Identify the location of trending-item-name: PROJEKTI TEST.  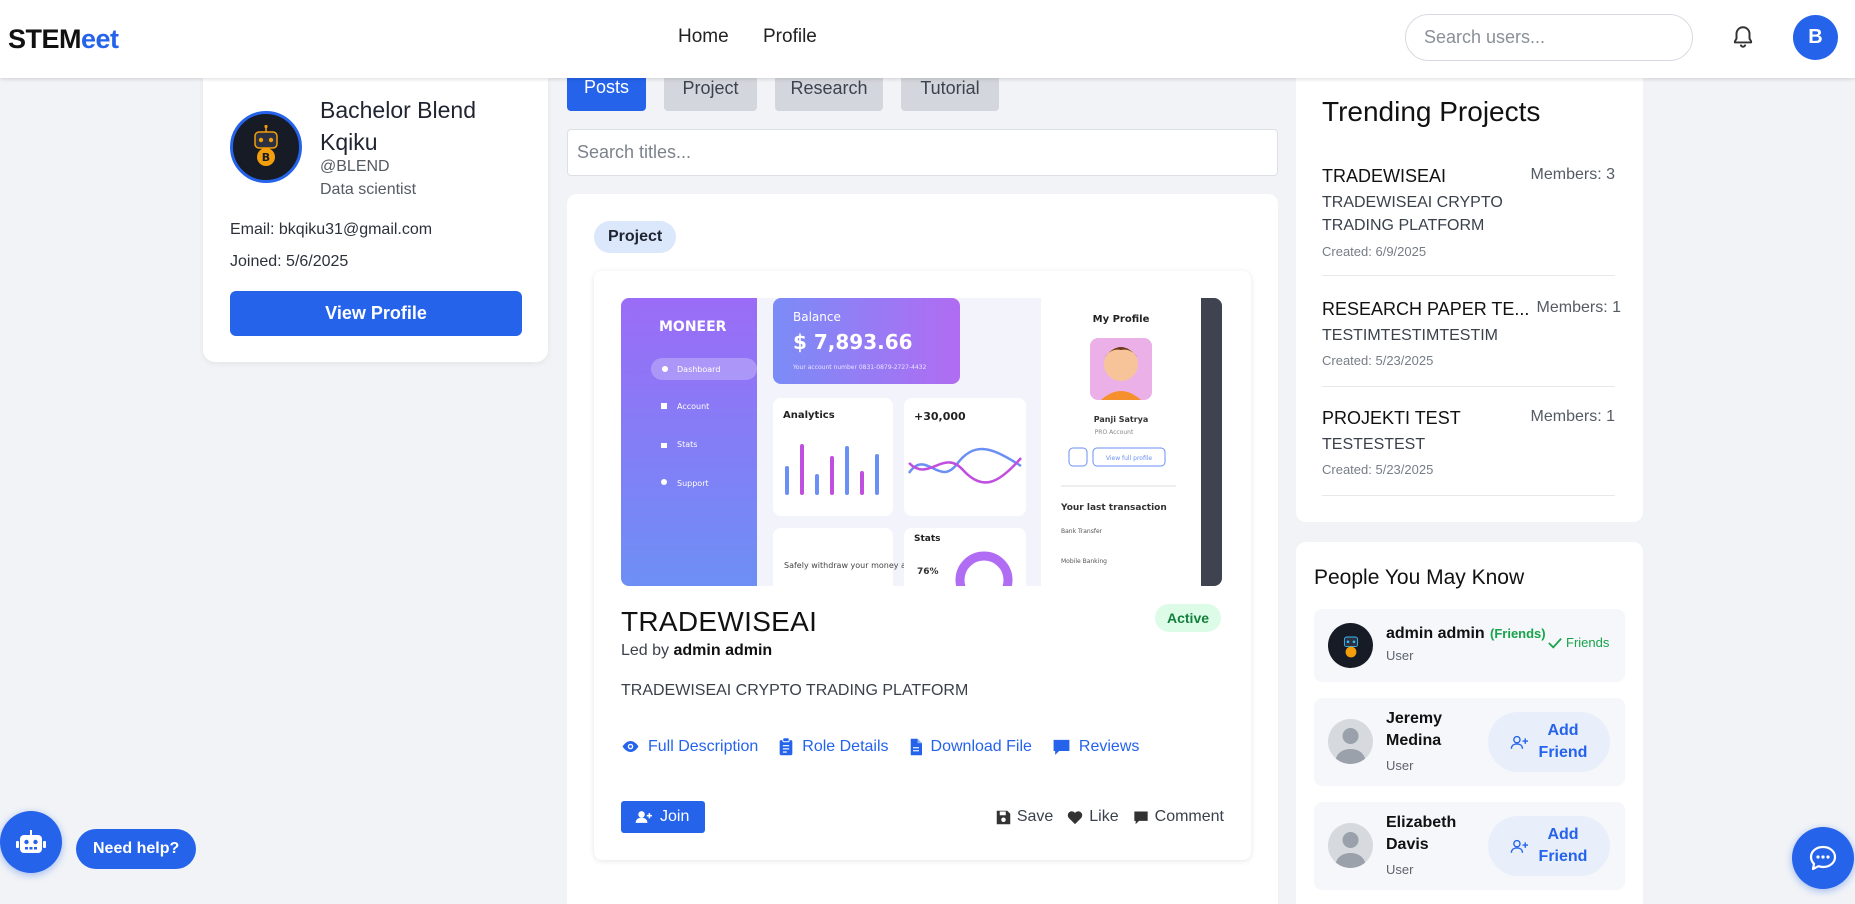
(1391, 418).